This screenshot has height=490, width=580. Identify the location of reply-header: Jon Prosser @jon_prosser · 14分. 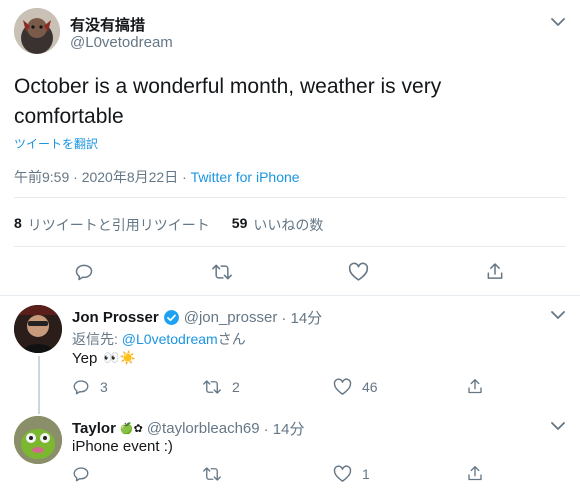
(197, 317).